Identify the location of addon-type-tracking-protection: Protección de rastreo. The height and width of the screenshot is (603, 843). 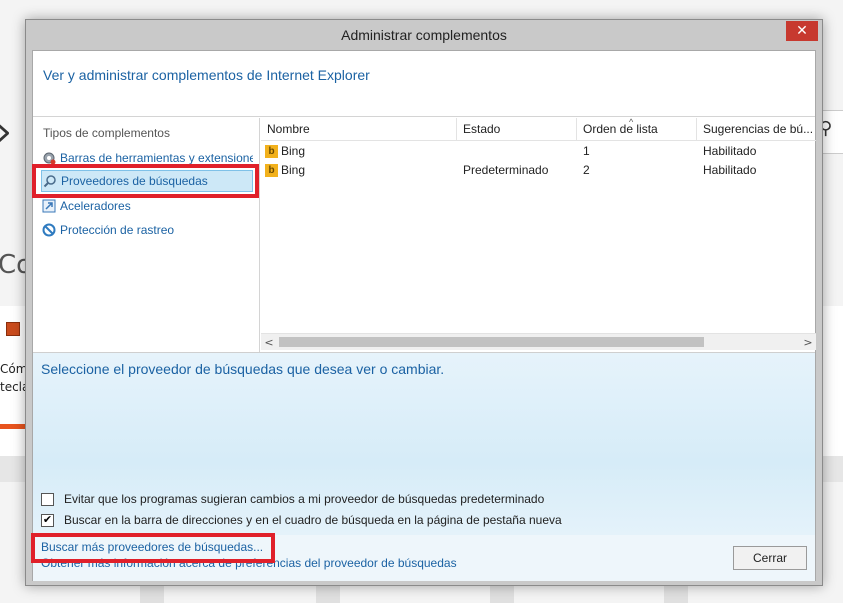
(147, 230).